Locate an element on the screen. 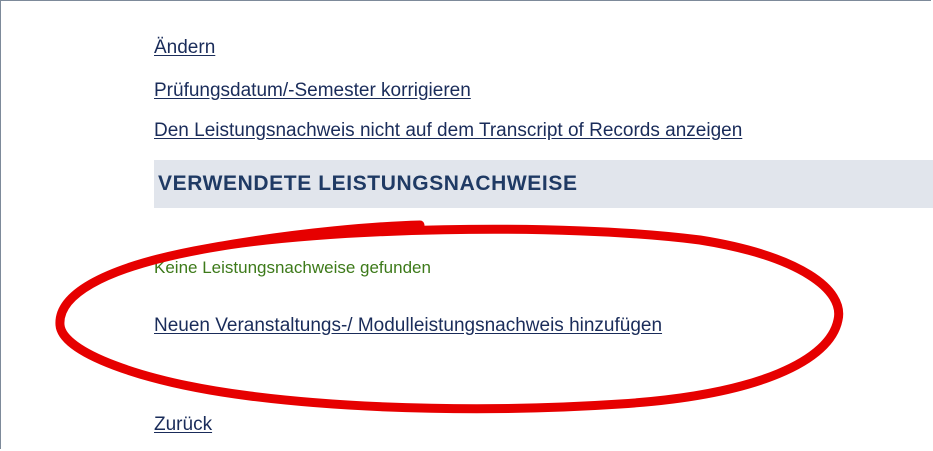 The image size is (933, 451). section-header: VERWENDETE LEISTUNGSNACHWEISE is located at coordinates (543, 184).